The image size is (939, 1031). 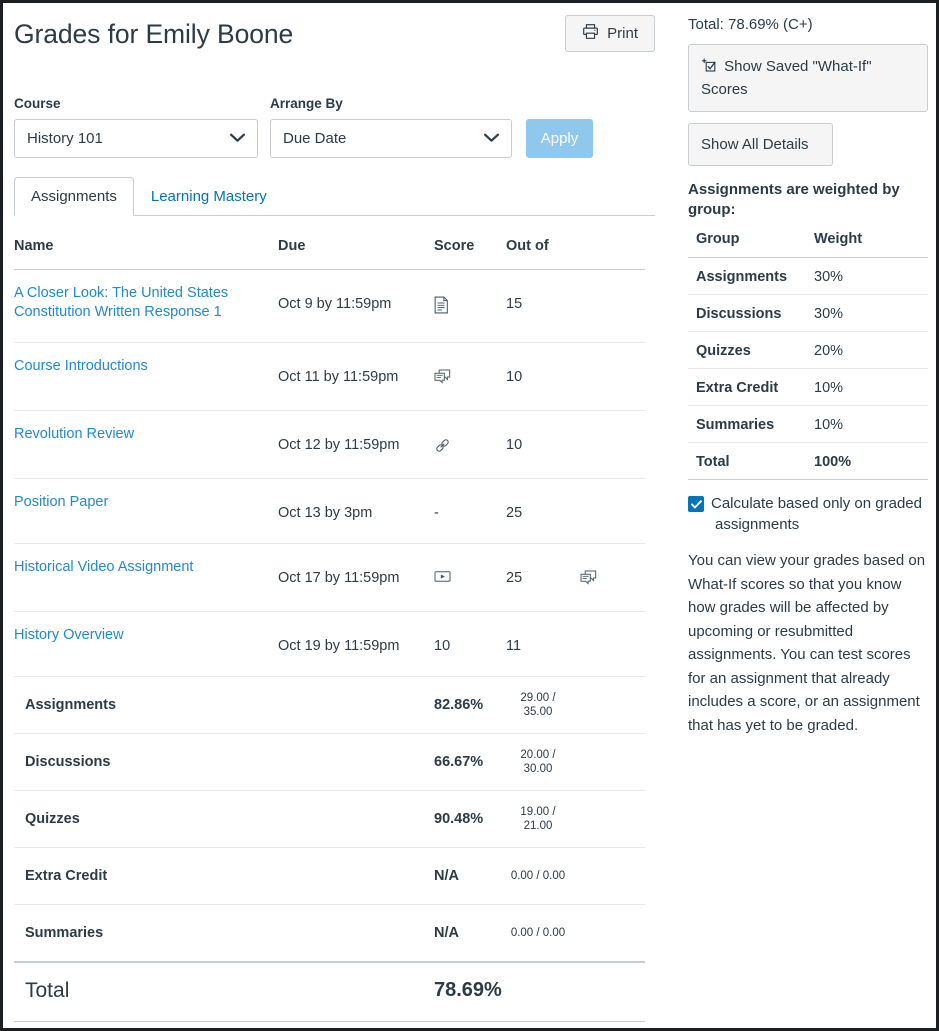 What do you see at coordinates (696, 504) in the screenshot?
I see `calculate-graded-only-checkbox` at bounding box center [696, 504].